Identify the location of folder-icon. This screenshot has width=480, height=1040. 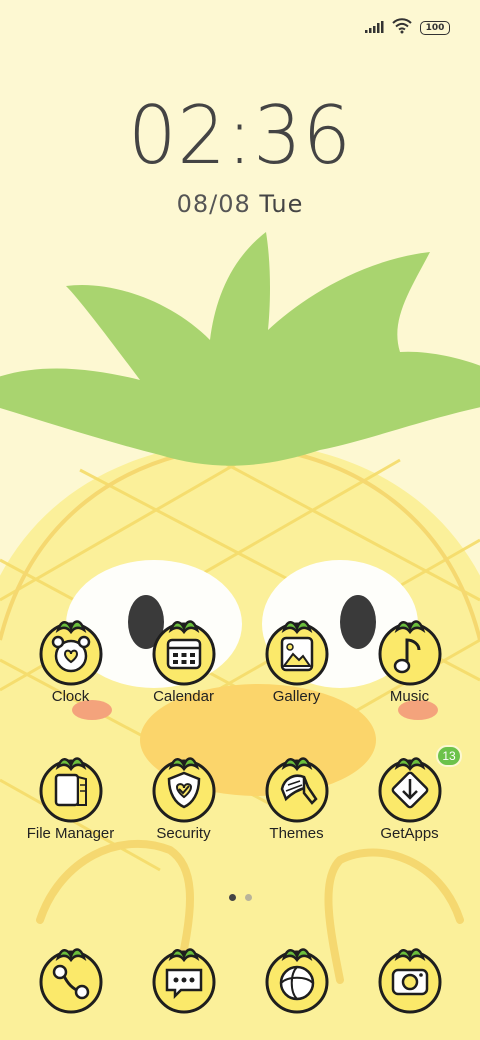
(71, 786).